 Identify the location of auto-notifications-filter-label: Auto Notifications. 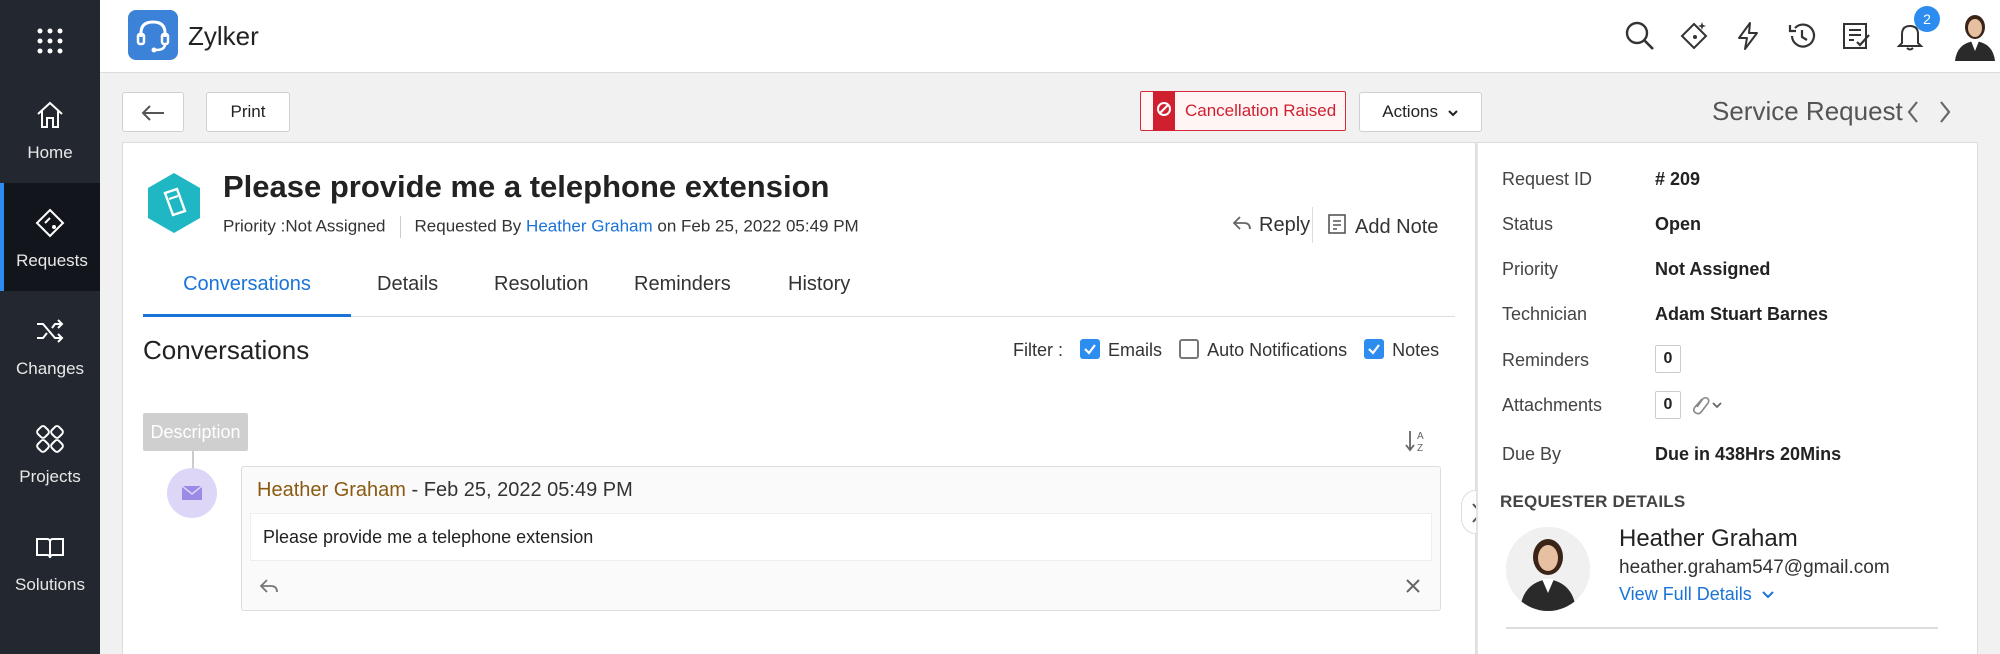
(1277, 350).